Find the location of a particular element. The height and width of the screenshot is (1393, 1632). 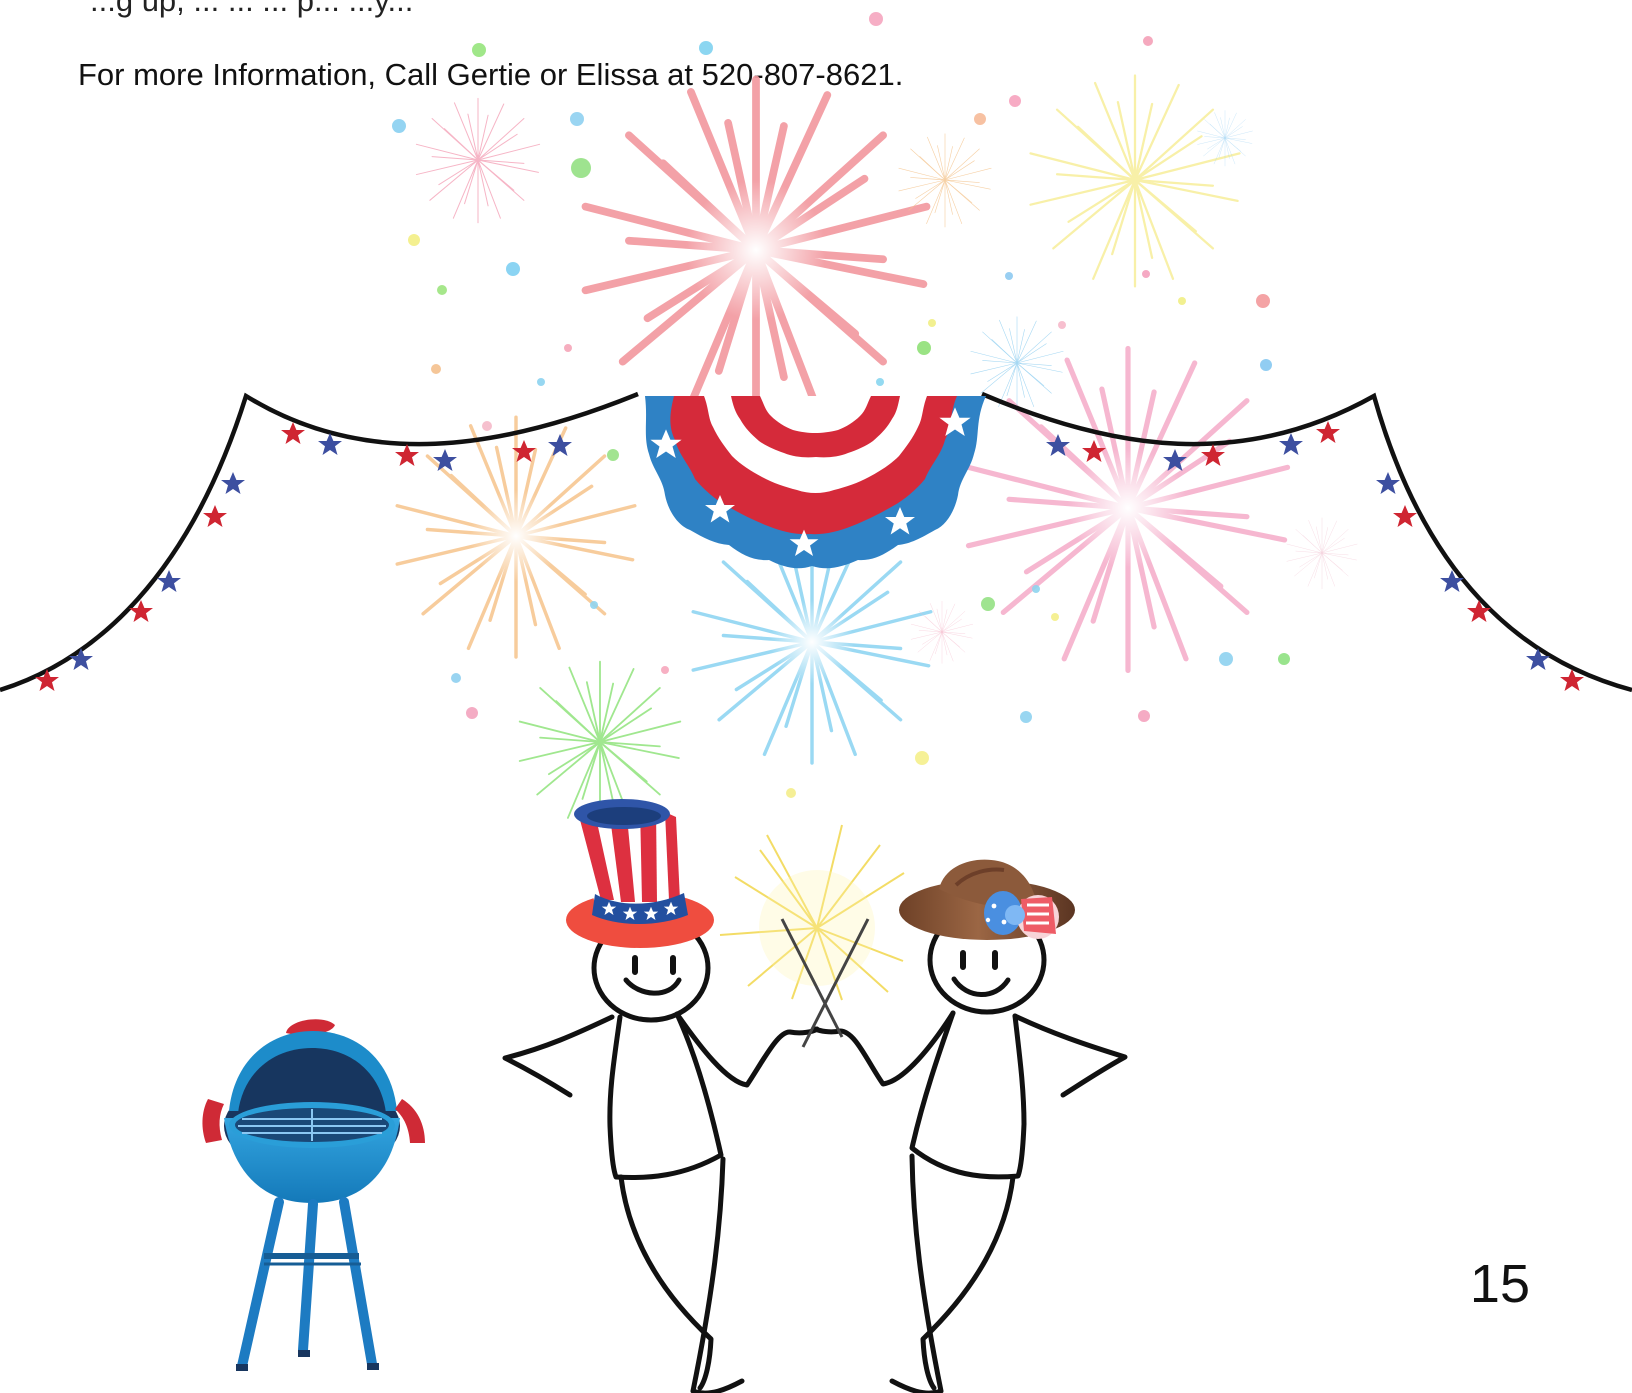

top-hat-icon is located at coordinates (640, 873).